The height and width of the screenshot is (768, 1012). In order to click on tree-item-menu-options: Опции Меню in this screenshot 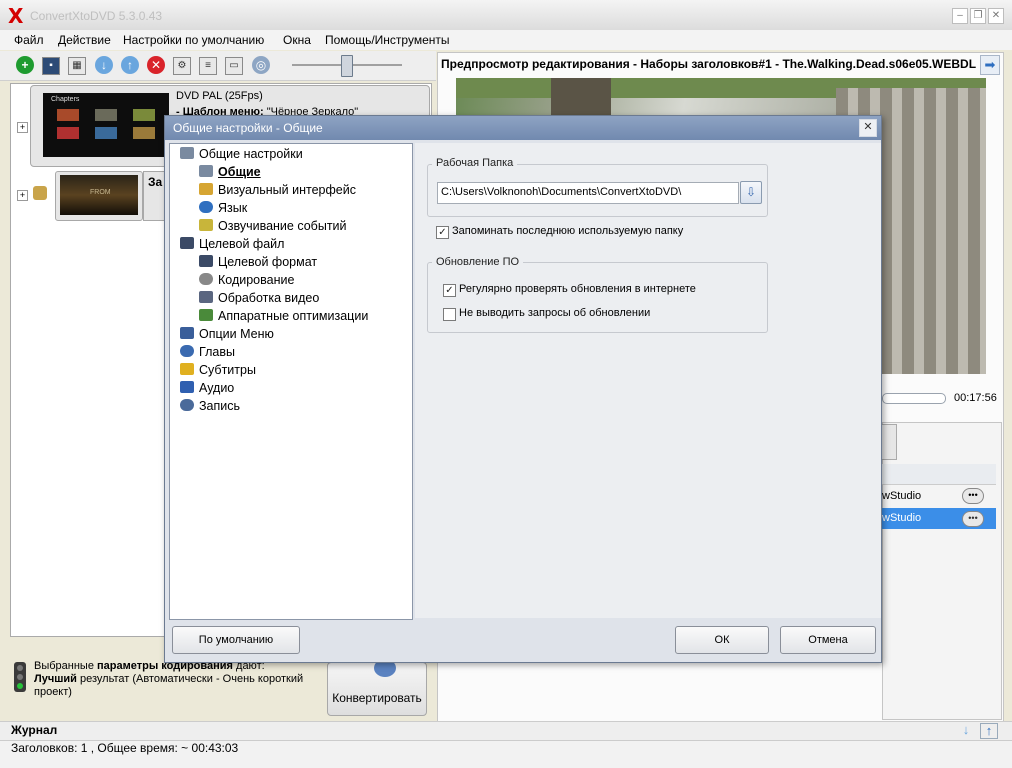, I will do `click(227, 334)`.